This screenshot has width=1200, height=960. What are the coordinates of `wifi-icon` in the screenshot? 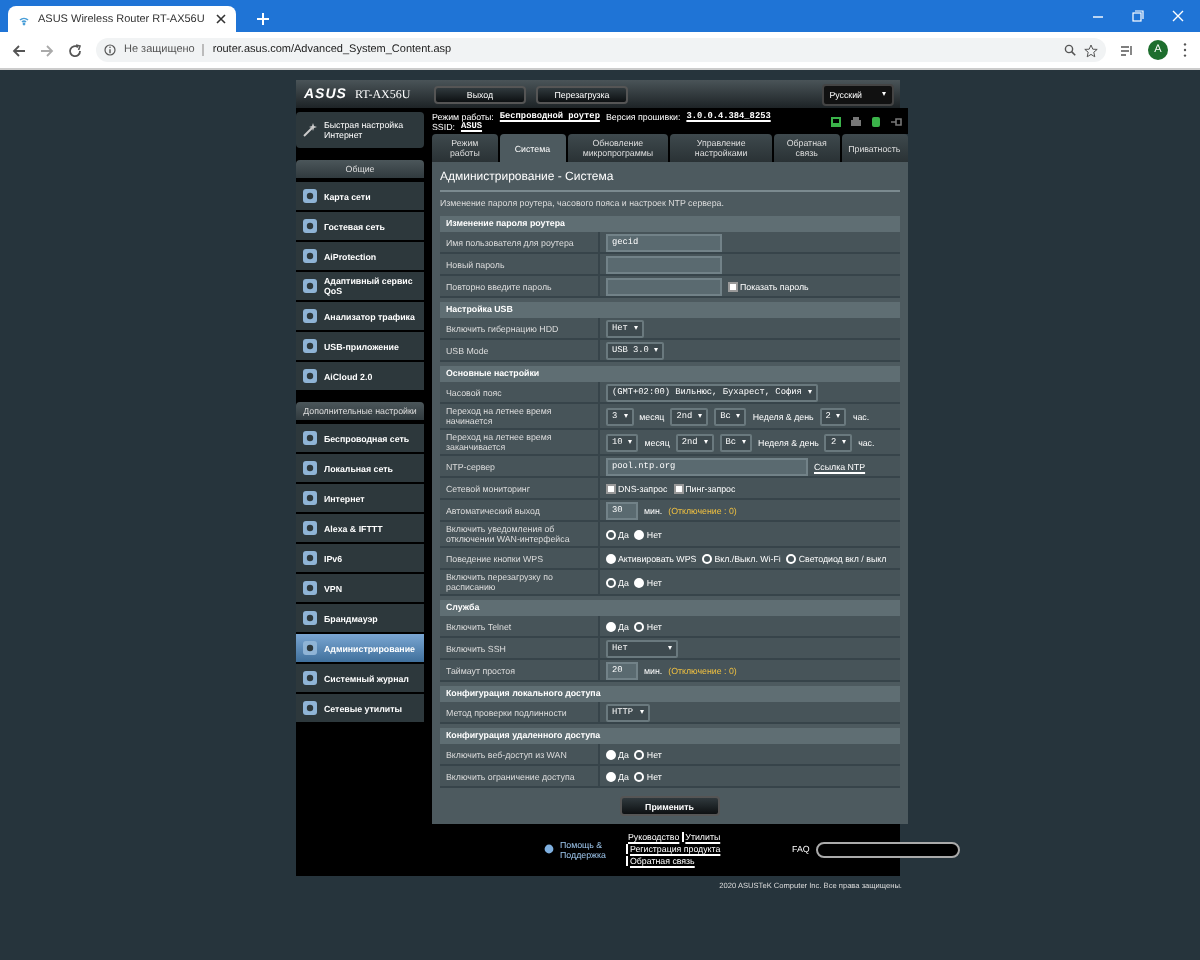 It's located at (24, 19).